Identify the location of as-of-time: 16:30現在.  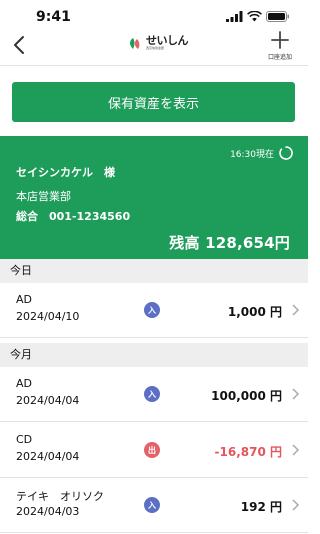
(262, 153).